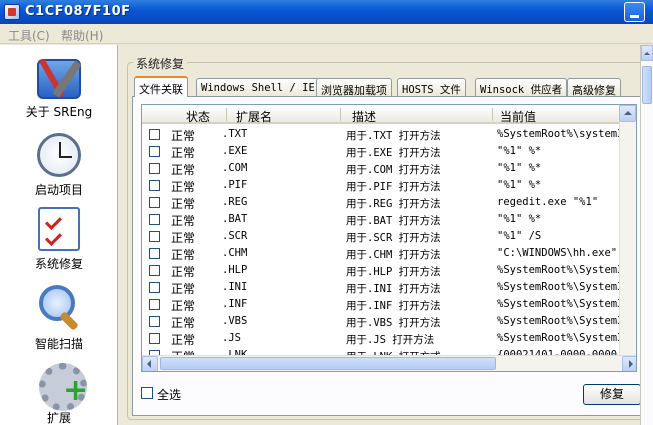 The height and width of the screenshot is (425, 653). I want to click on cell-extension: .JS, so click(231, 338).